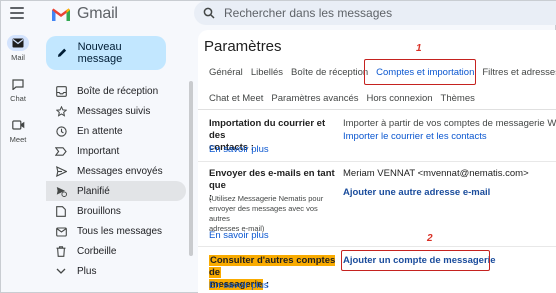 Image resolution: width=556 pixels, height=293 pixels. I want to click on chevron-down-icon, so click(61, 271).